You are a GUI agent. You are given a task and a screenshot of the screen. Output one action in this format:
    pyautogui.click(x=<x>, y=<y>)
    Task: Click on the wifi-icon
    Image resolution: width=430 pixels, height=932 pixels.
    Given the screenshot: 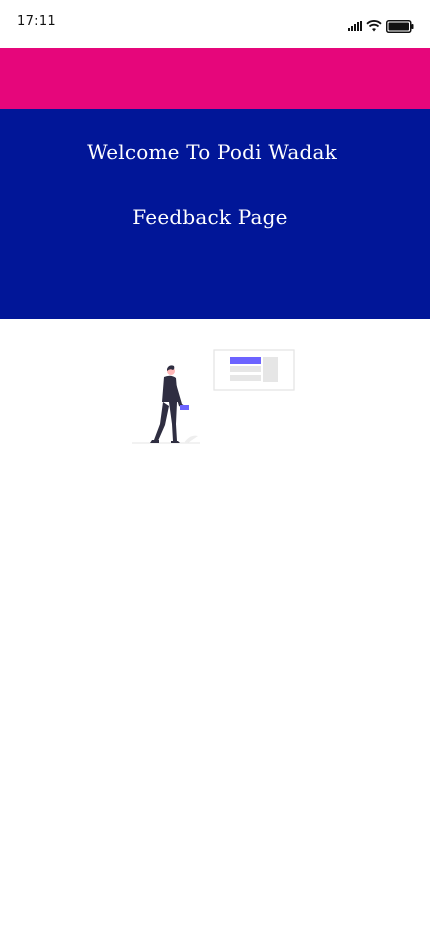 What is the action you would take?
    pyautogui.click(x=374, y=26)
    